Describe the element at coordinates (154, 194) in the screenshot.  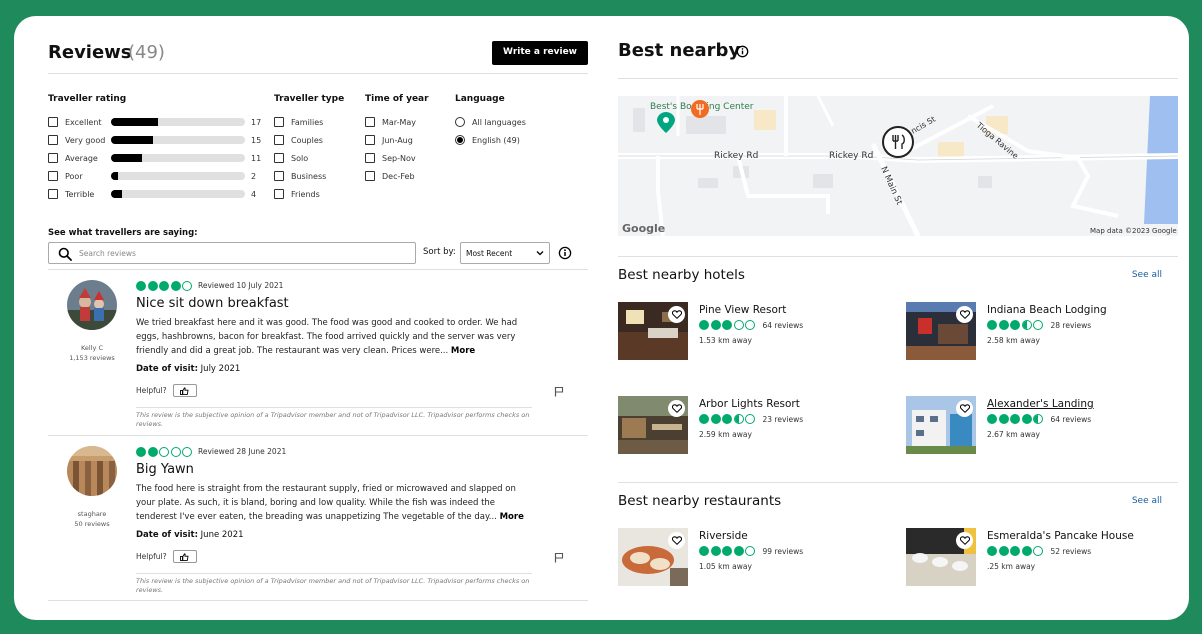
I see `rating-row: Terrible 4` at that location.